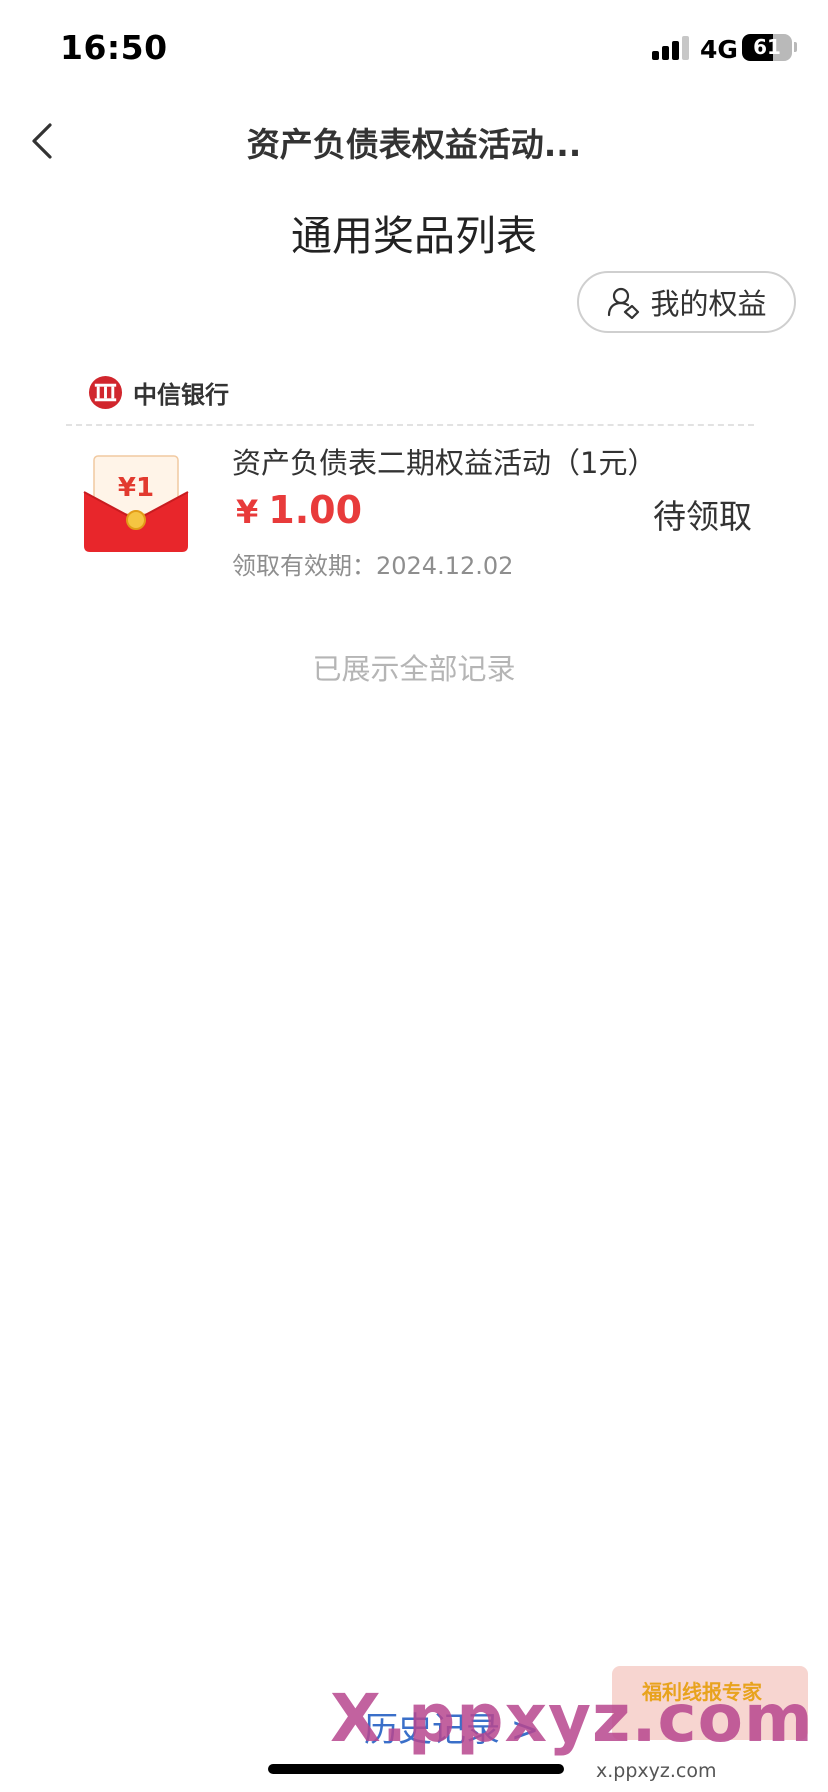 The height and width of the screenshot is (1792, 828). I want to click on prize-status: 待领取, so click(702, 514).